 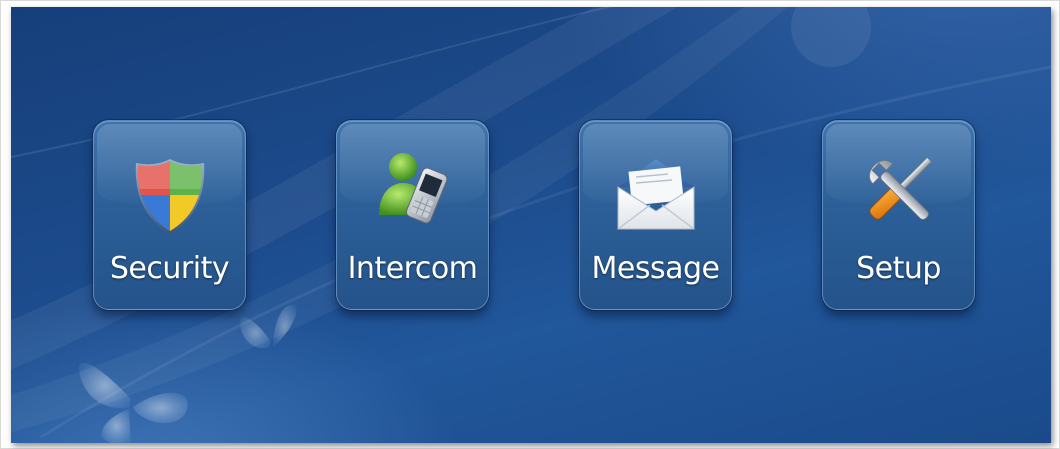 What do you see at coordinates (170, 196) in the screenshot?
I see `shield-icon` at bounding box center [170, 196].